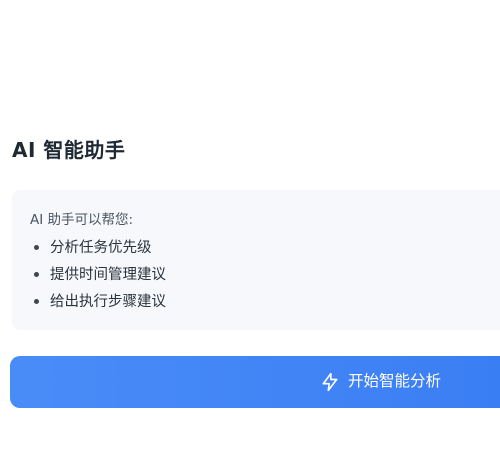 Image resolution: width=500 pixels, height=462 pixels. I want to click on sparkle-icon, so click(330, 382).